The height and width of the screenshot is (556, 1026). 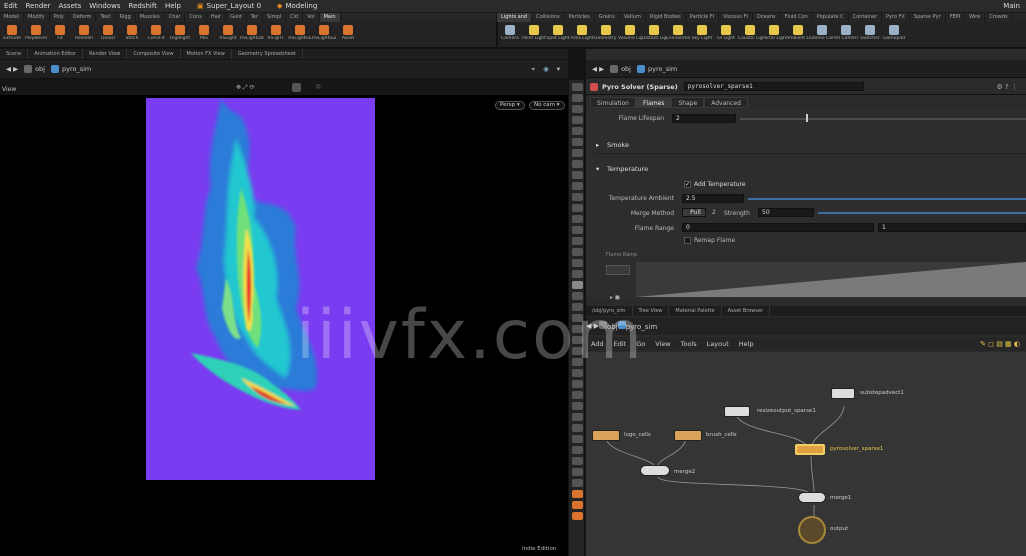 What do you see at coordinates (196, 17) in the screenshot?
I see `shelf-tab: Cons` at bounding box center [196, 17].